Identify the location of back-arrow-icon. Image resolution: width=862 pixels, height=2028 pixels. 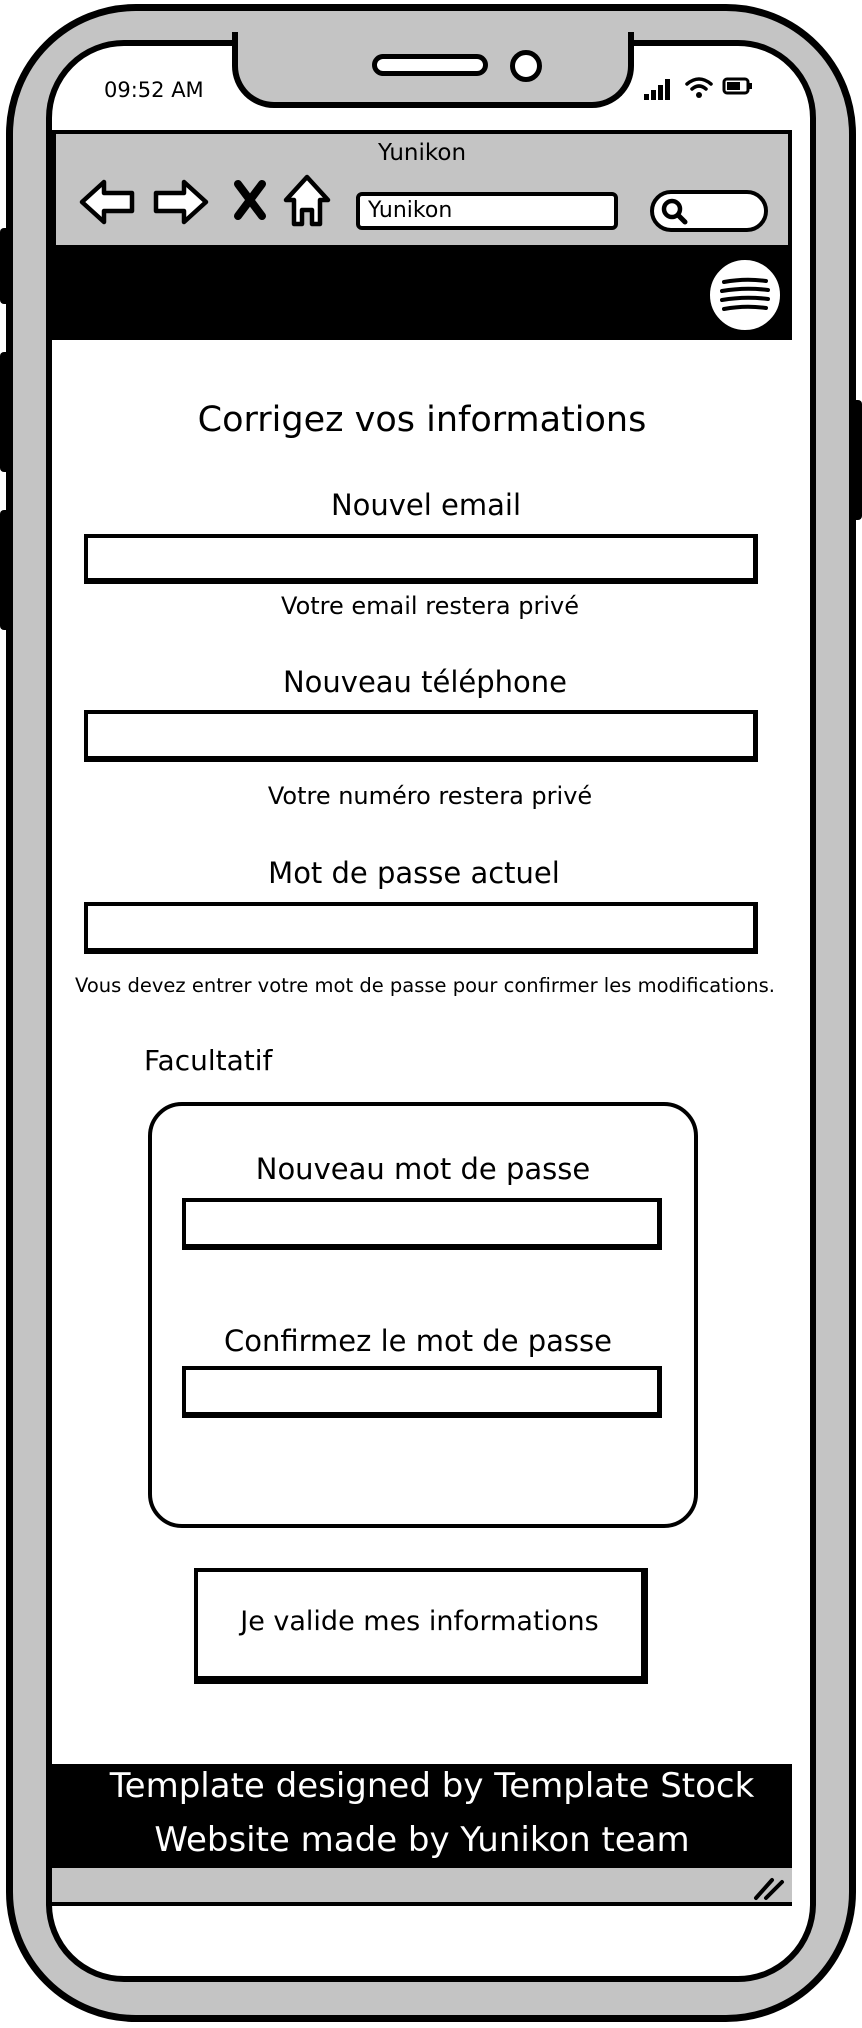
(107, 202).